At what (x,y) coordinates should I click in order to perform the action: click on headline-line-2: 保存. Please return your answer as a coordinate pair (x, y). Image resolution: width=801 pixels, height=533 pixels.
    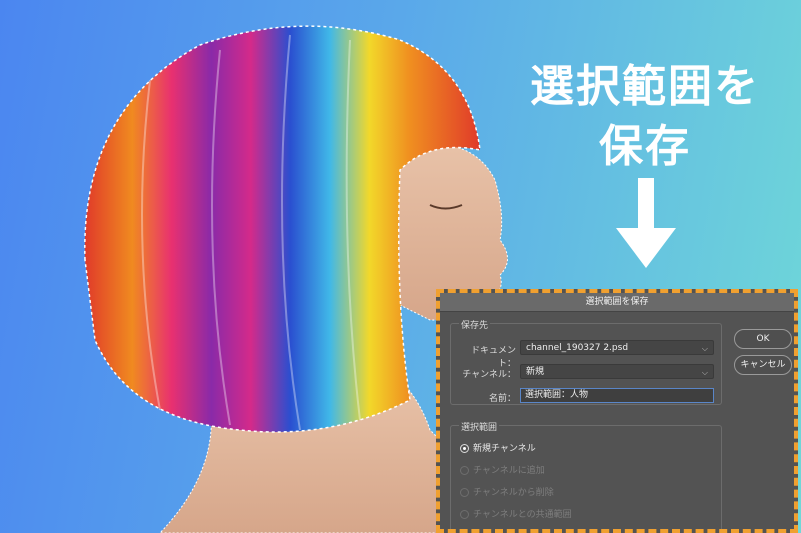
    Looking at the image, I should click on (645, 146).